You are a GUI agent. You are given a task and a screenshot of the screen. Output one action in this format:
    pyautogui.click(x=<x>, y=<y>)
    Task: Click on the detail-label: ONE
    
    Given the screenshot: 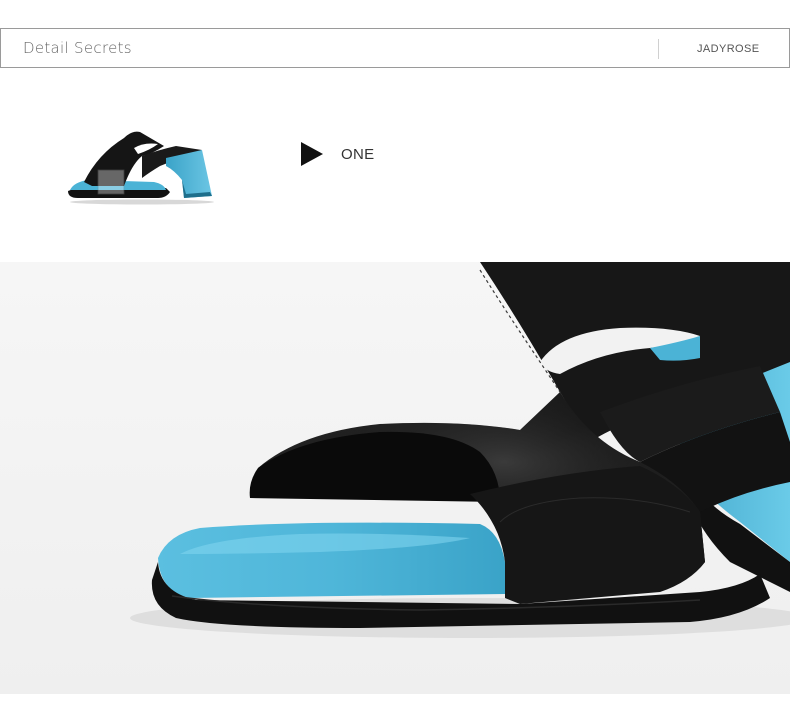 What is the action you would take?
    pyautogui.click(x=358, y=154)
    